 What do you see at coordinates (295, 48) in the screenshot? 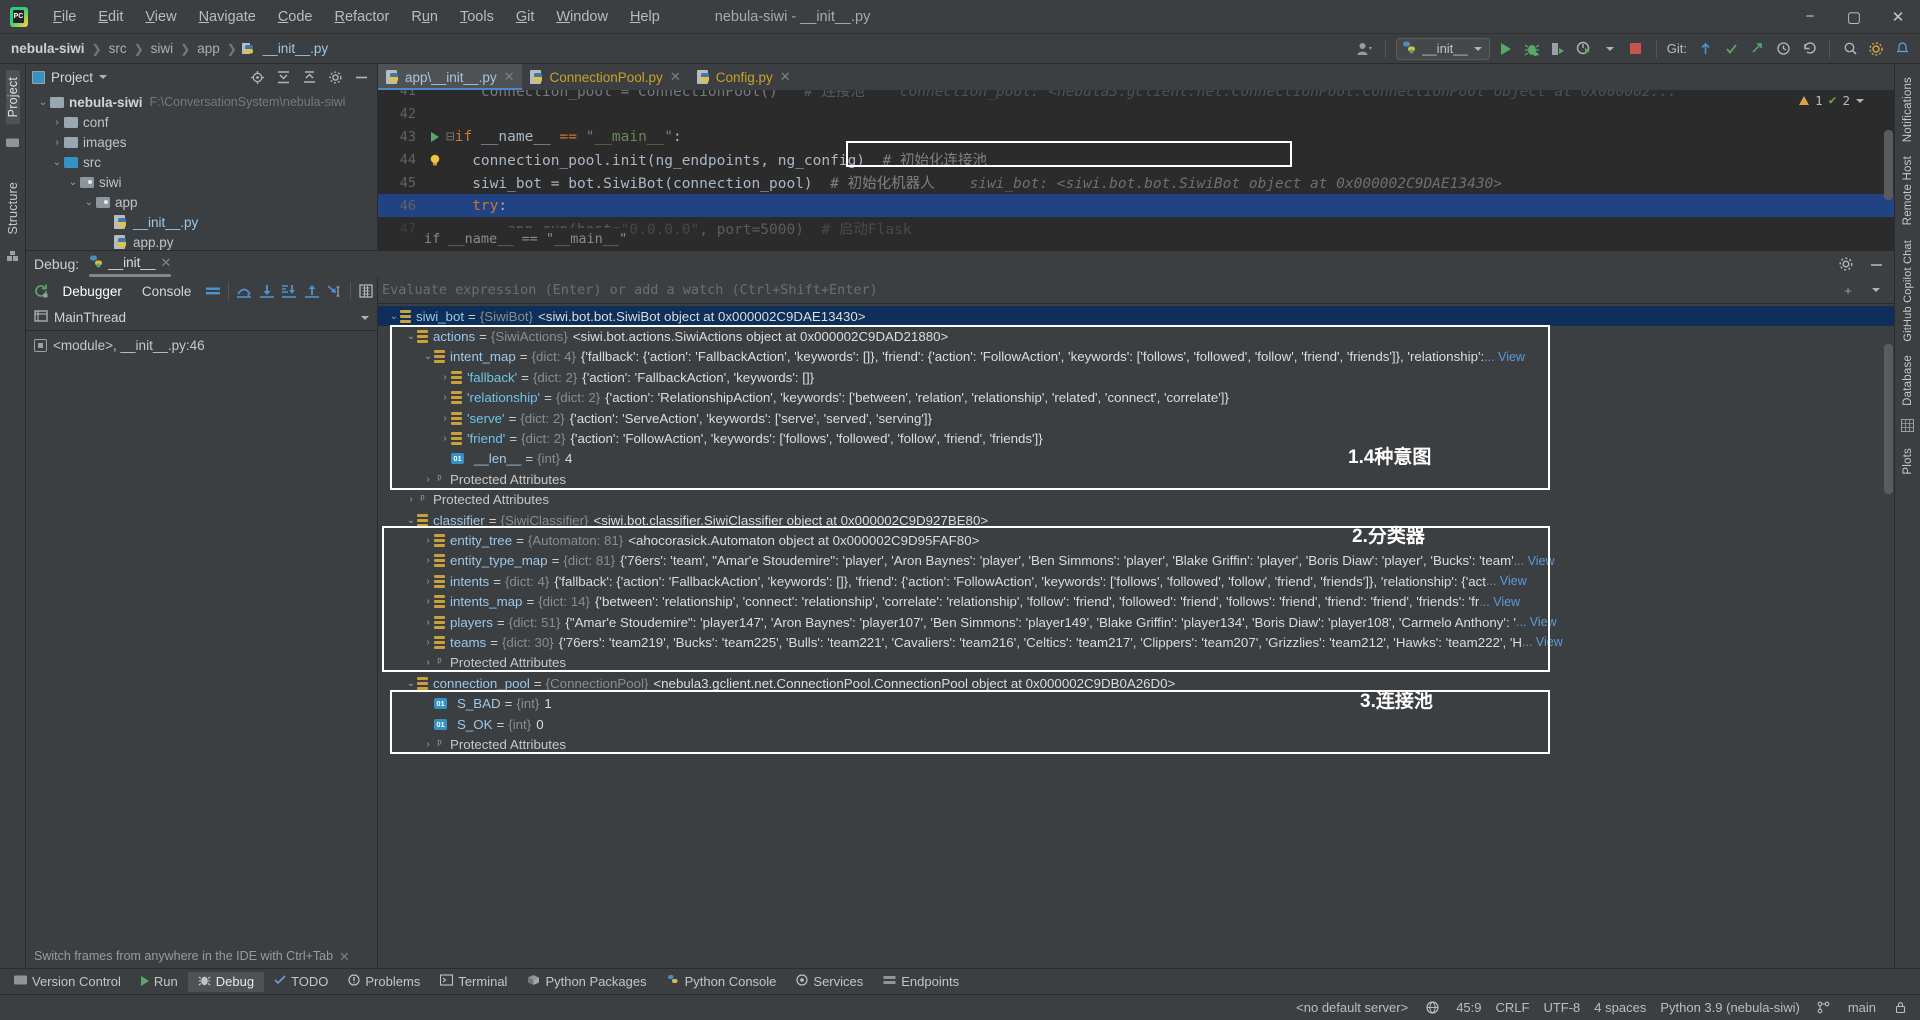
I see `breadcrumb-item-4: __init__.py` at bounding box center [295, 48].